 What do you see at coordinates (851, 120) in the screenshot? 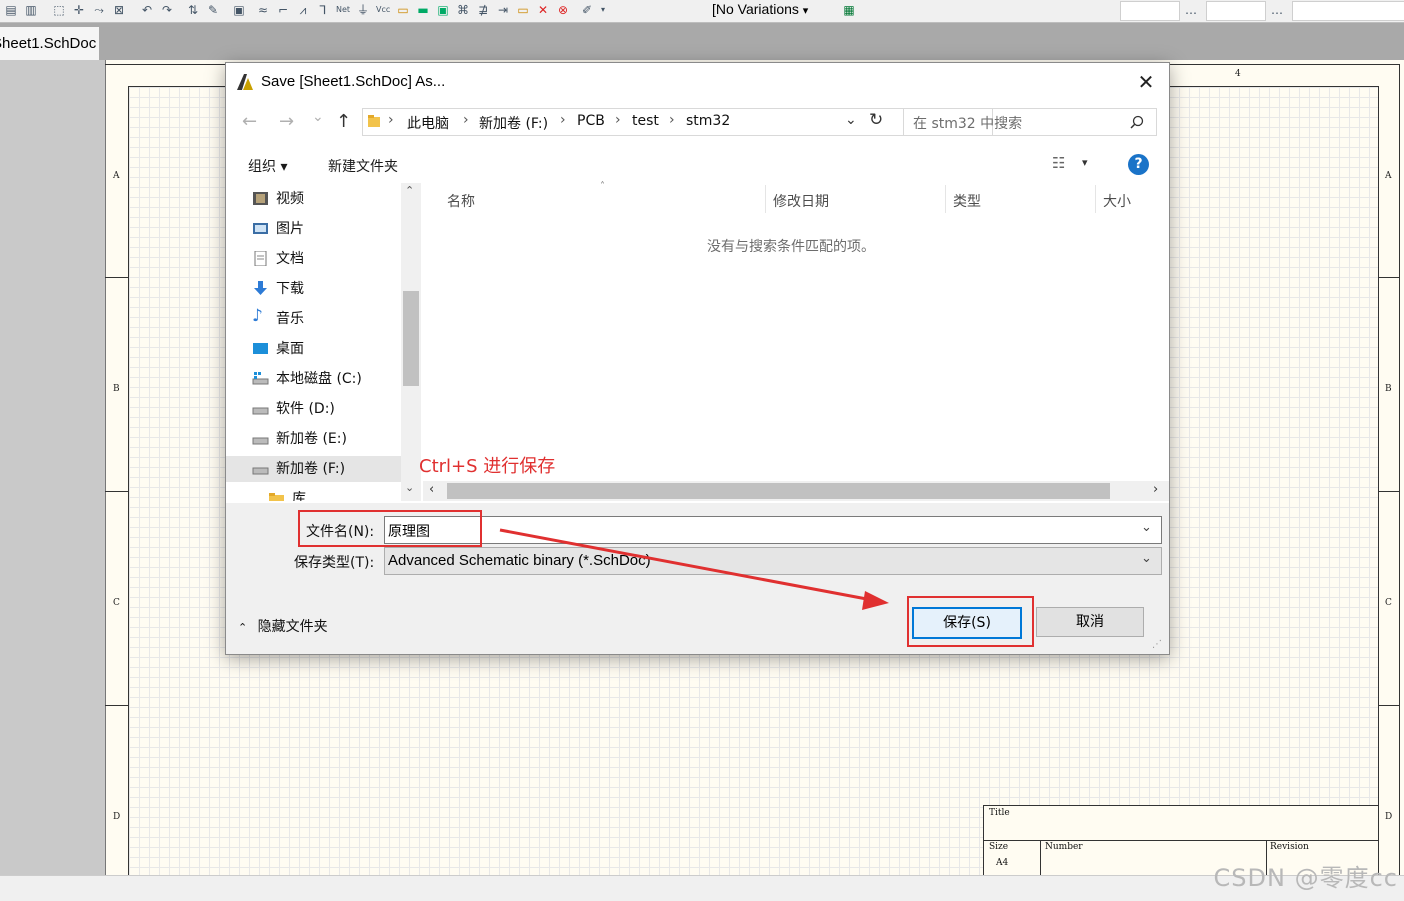
I see `address-dropdown-icon: ⌄` at bounding box center [851, 120].